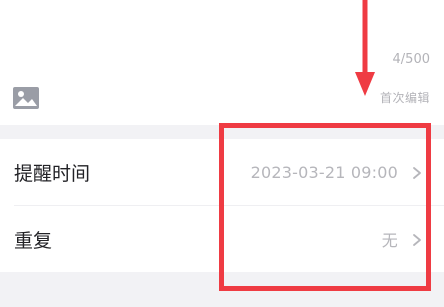 The height and width of the screenshot is (307, 444). What do you see at coordinates (324, 172) in the screenshot?
I see `remind-time-value: 2023-03-21 09:00` at bounding box center [324, 172].